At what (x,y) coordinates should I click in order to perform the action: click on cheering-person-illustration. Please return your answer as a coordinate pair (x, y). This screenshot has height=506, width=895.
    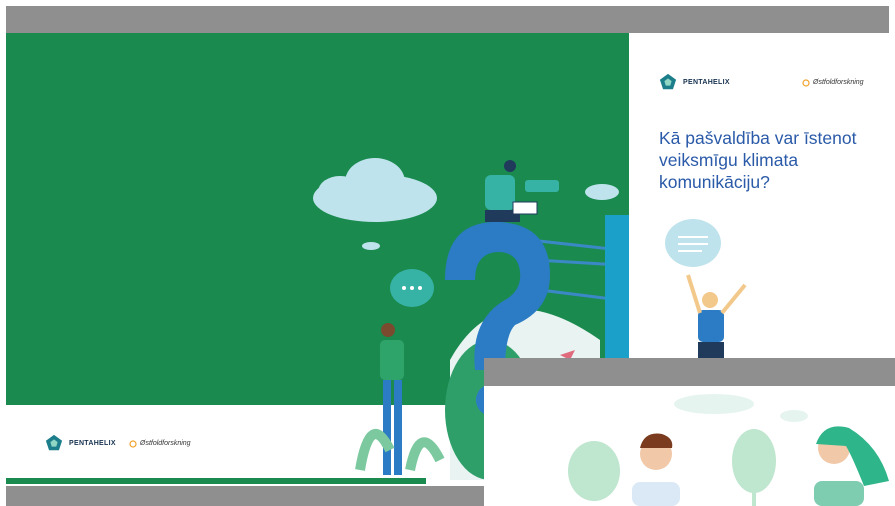
    Looking at the image, I should click on (706, 288).